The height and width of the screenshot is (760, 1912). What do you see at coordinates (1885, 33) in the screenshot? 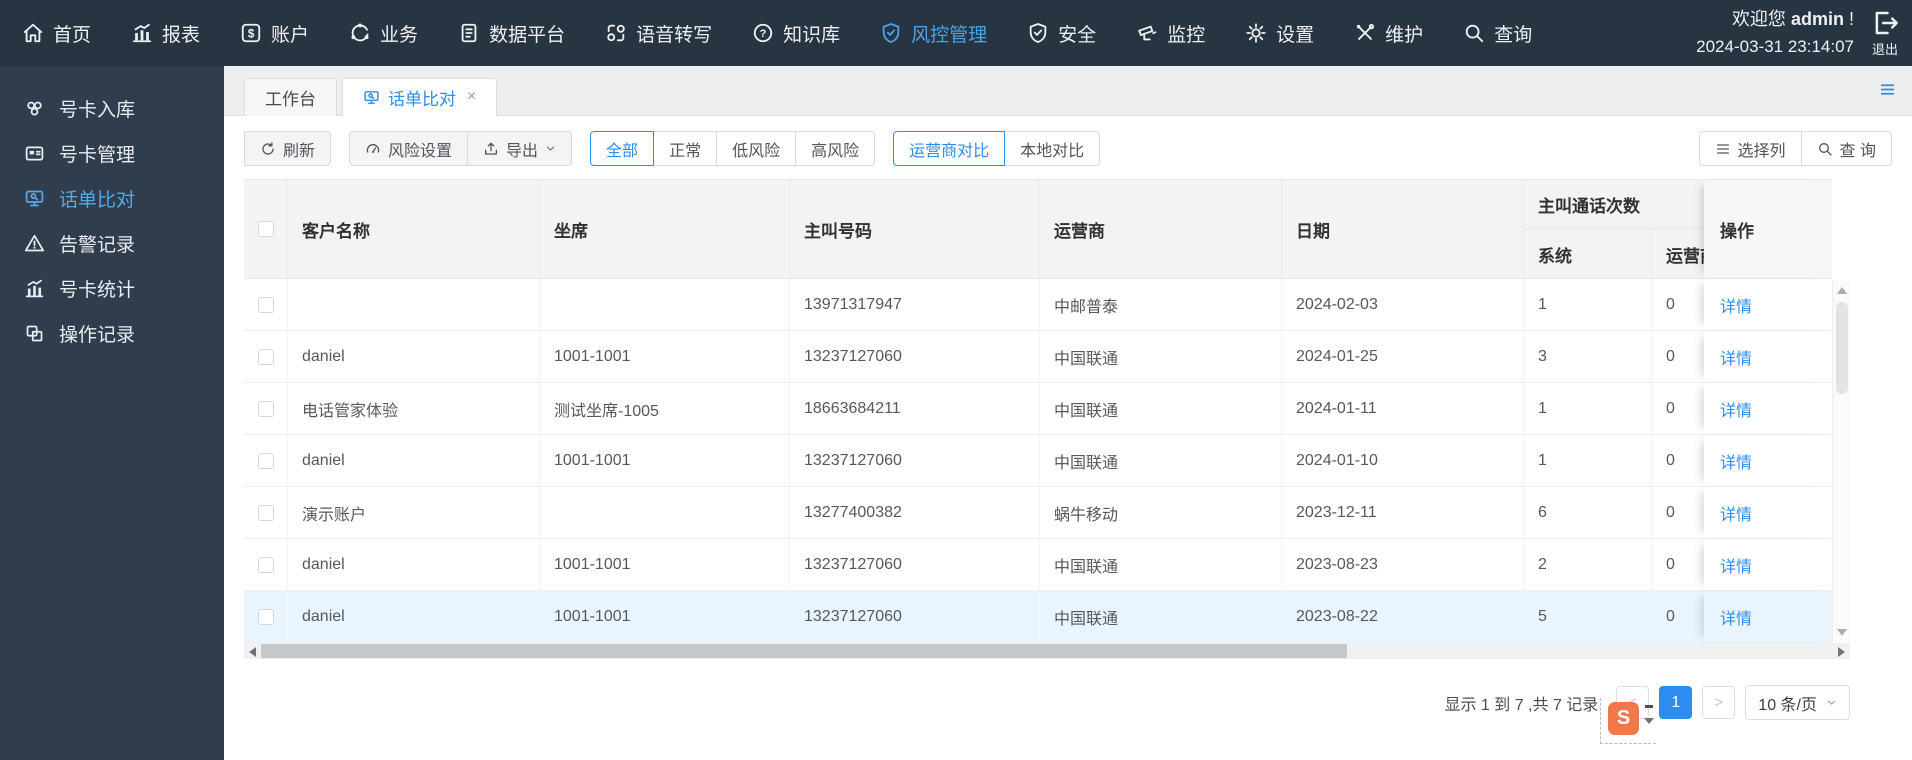
I see `logout-button: 退出` at bounding box center [1885, 33].